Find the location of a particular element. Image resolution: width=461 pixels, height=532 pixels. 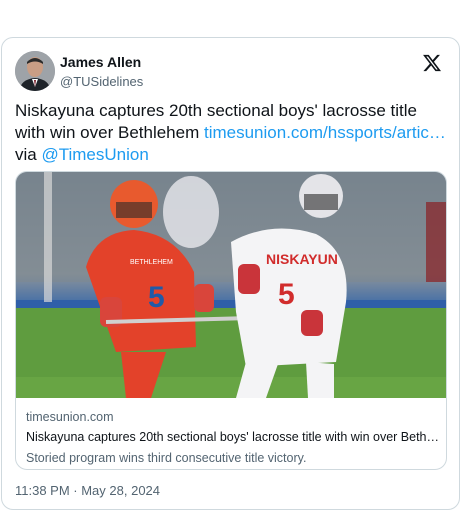

right-jersey-number: 5 is located at coordinates (286, 294).